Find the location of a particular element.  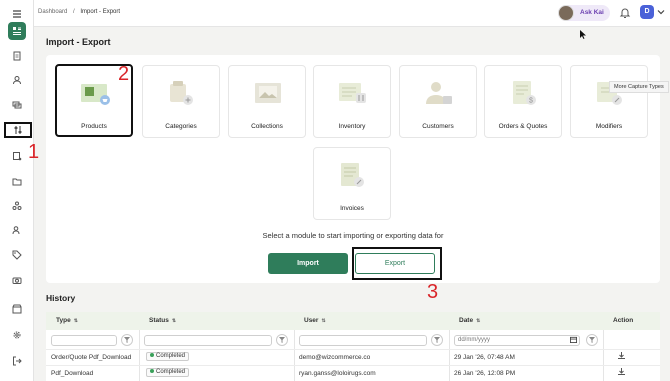

cell-type: Pdf_Download is located at coordinates (72, 373).